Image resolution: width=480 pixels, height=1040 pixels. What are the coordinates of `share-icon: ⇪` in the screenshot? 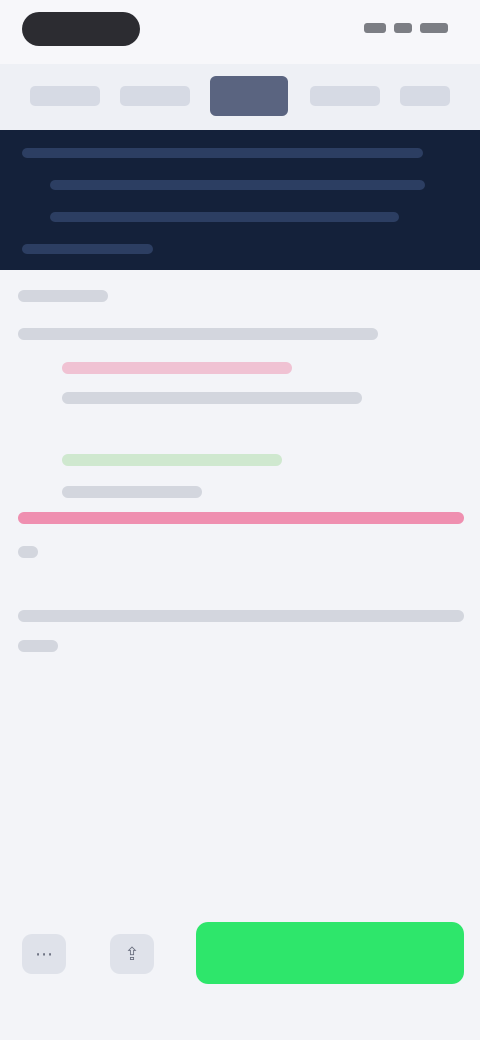 It's located at (132, 953).